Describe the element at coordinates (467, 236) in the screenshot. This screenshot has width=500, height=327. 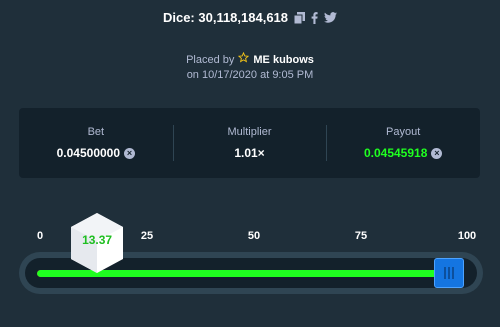
I see `tick-label: 100` at that location.